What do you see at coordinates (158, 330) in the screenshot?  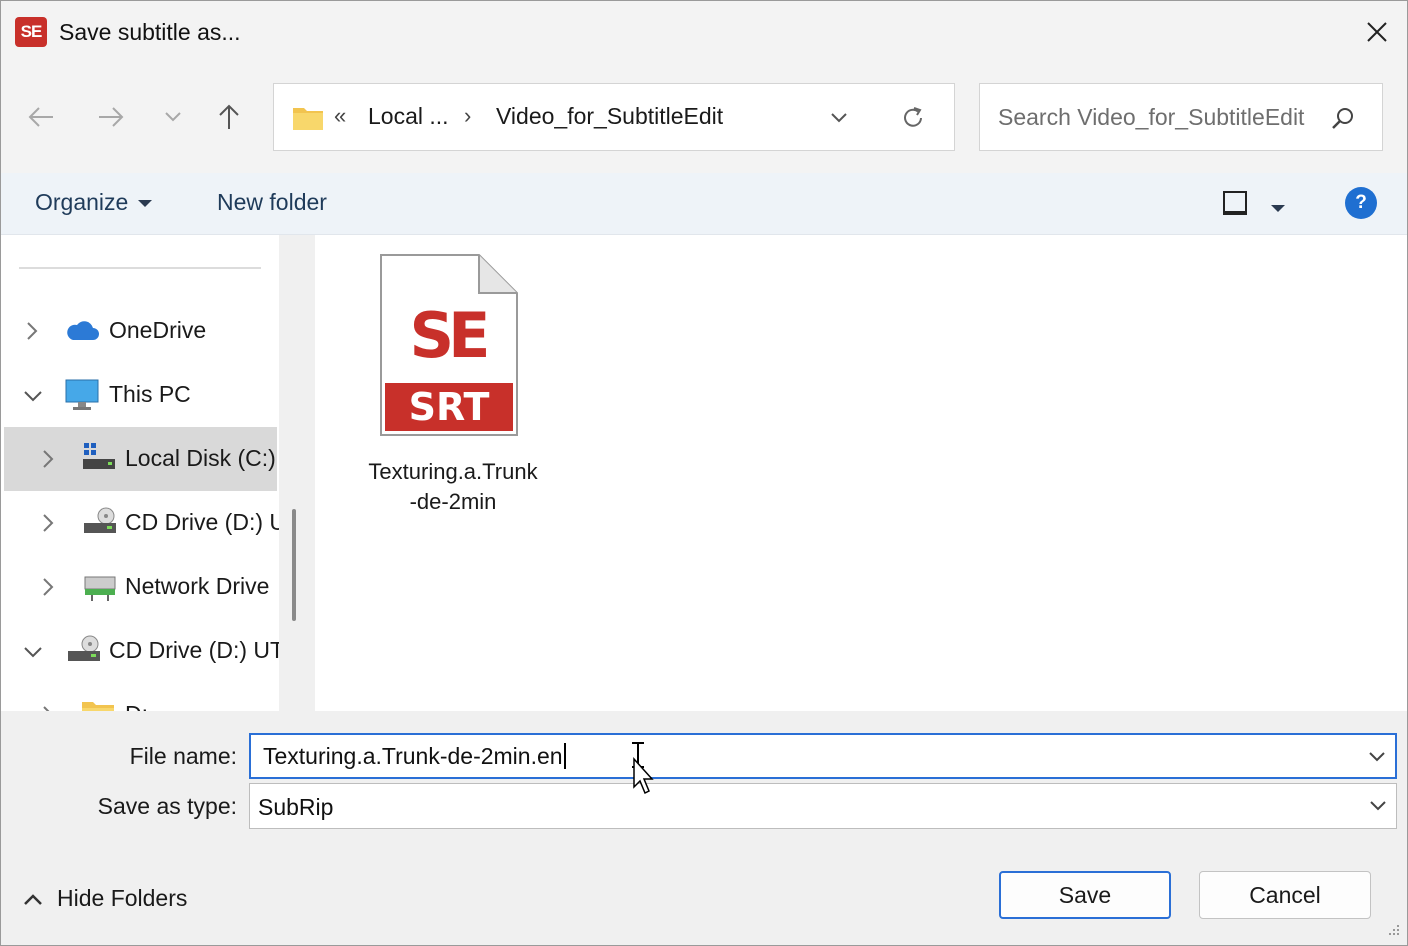 I see `sidebar-item-label: OneDrive` at bounding box center [158, 330].